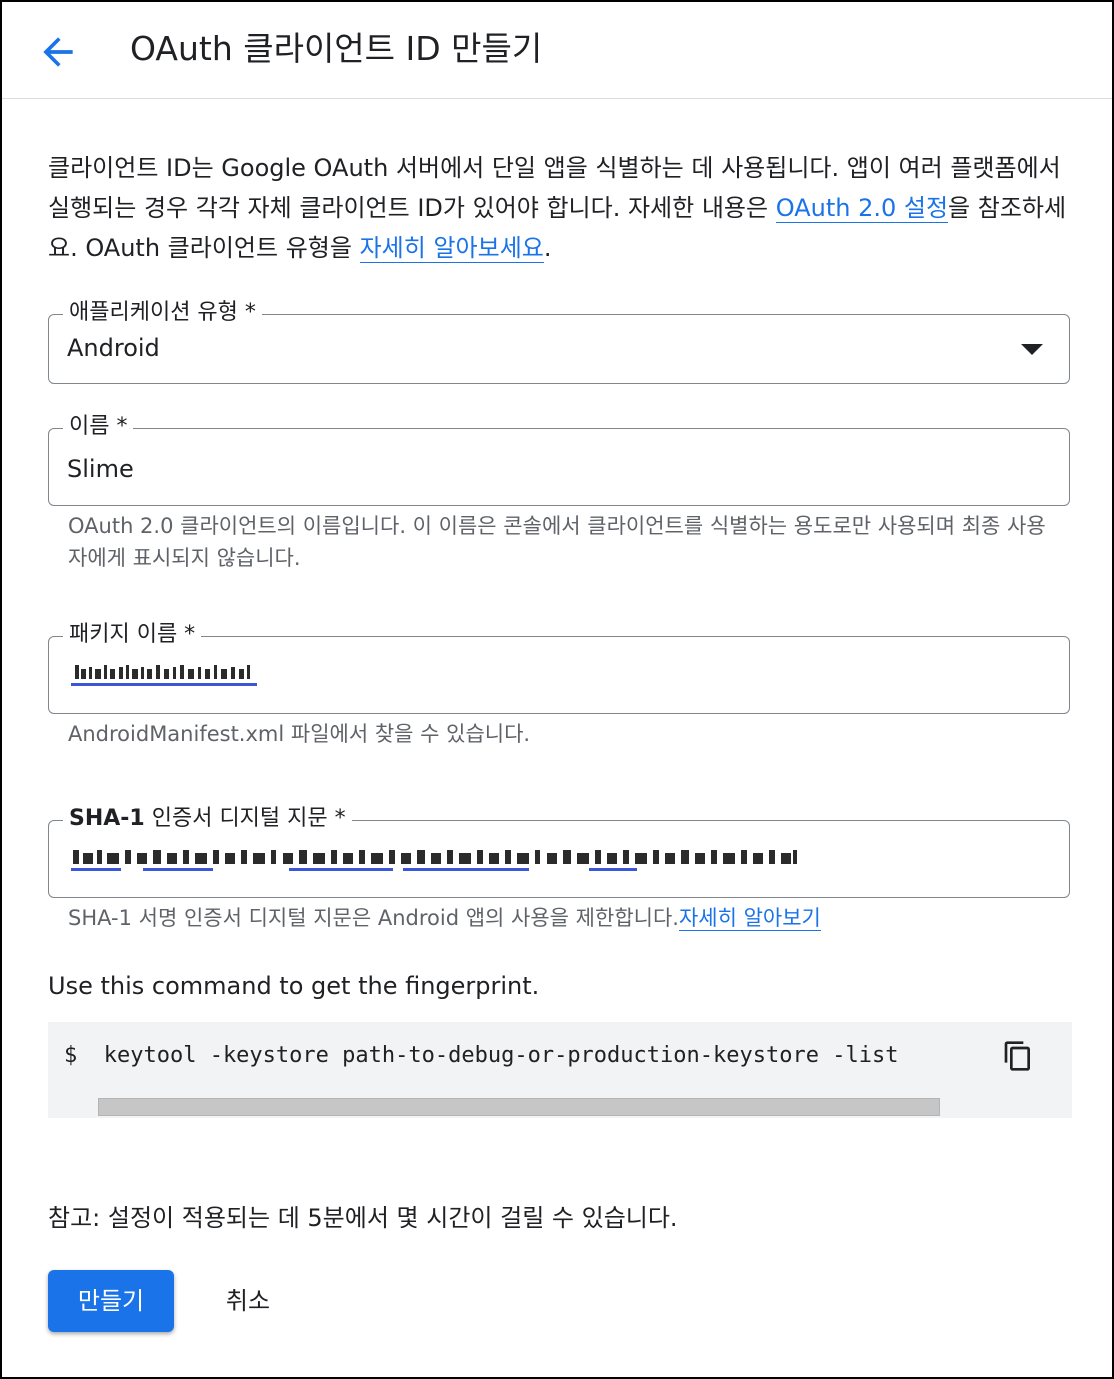 Image resolution: width=1114 pixels, height=1379 pixels. What do you see at coordinates (100, 469) in the screenshot?
I see `name-value: Slime` at bounding box center [100, 469].